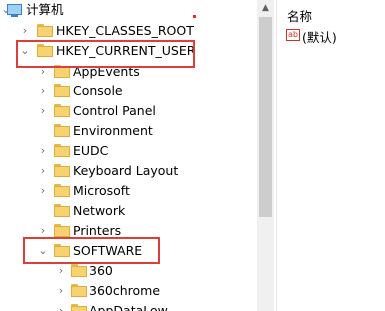 The image size is (385, 311). I want to click on tree-item-control-panel: › Control Panel, so click(128, 111).